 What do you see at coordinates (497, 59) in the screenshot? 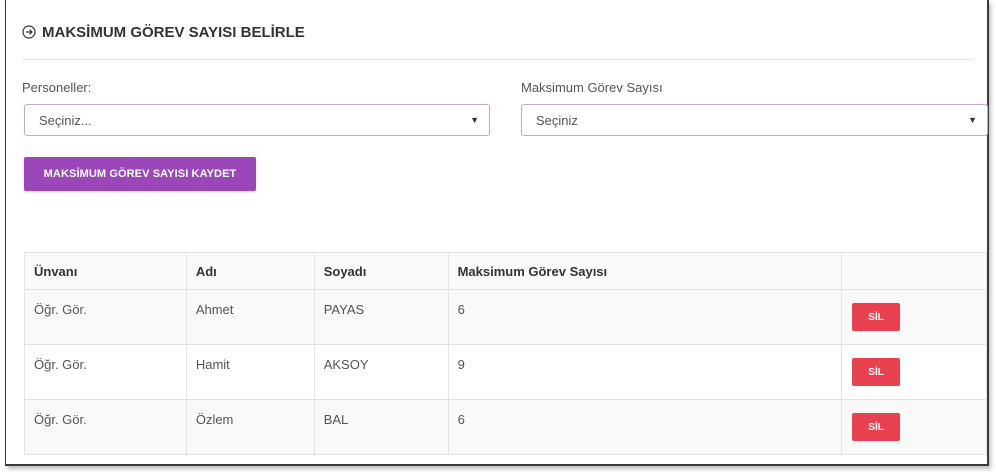
I see `header-divider` at bounding box center [497, 59].